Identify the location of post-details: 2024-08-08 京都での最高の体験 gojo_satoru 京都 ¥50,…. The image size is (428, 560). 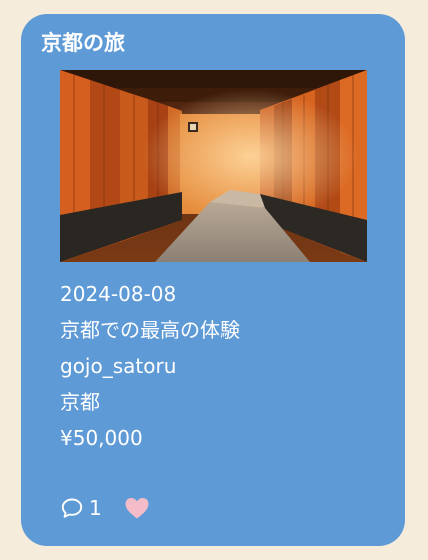
(150, 366).